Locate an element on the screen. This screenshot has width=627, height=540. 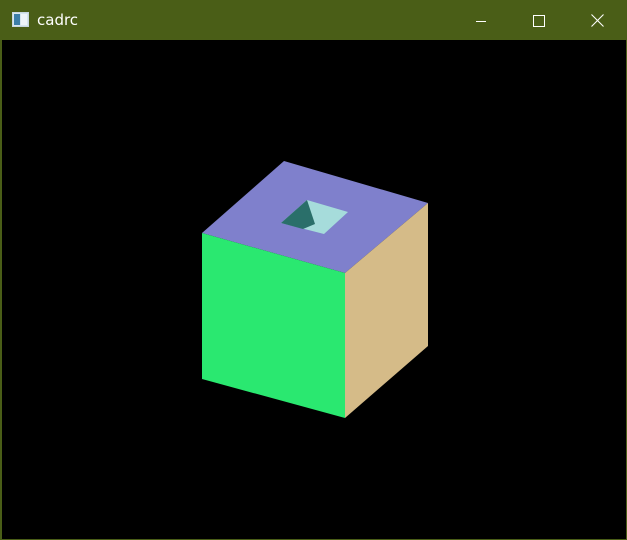
minimize-button is located at coordinates (481, 20).